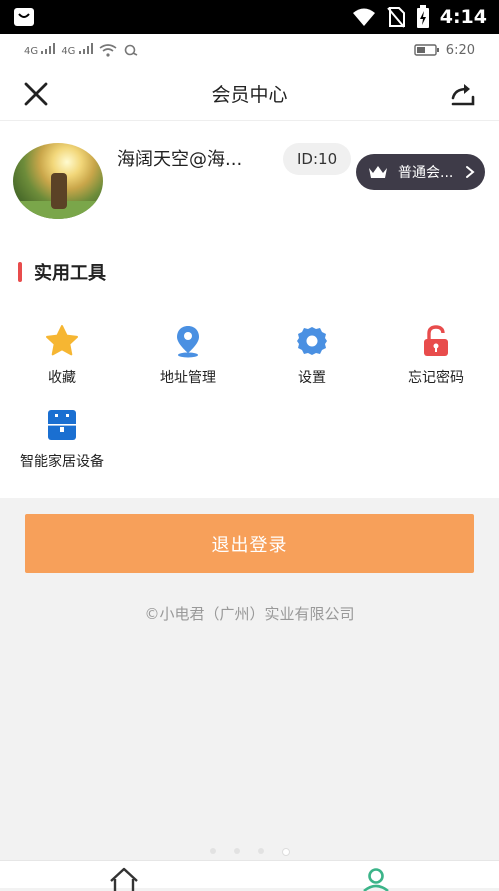 This screenshot has height=891, width=499. I want to click on notification-bag-icon, so click(24, 17).